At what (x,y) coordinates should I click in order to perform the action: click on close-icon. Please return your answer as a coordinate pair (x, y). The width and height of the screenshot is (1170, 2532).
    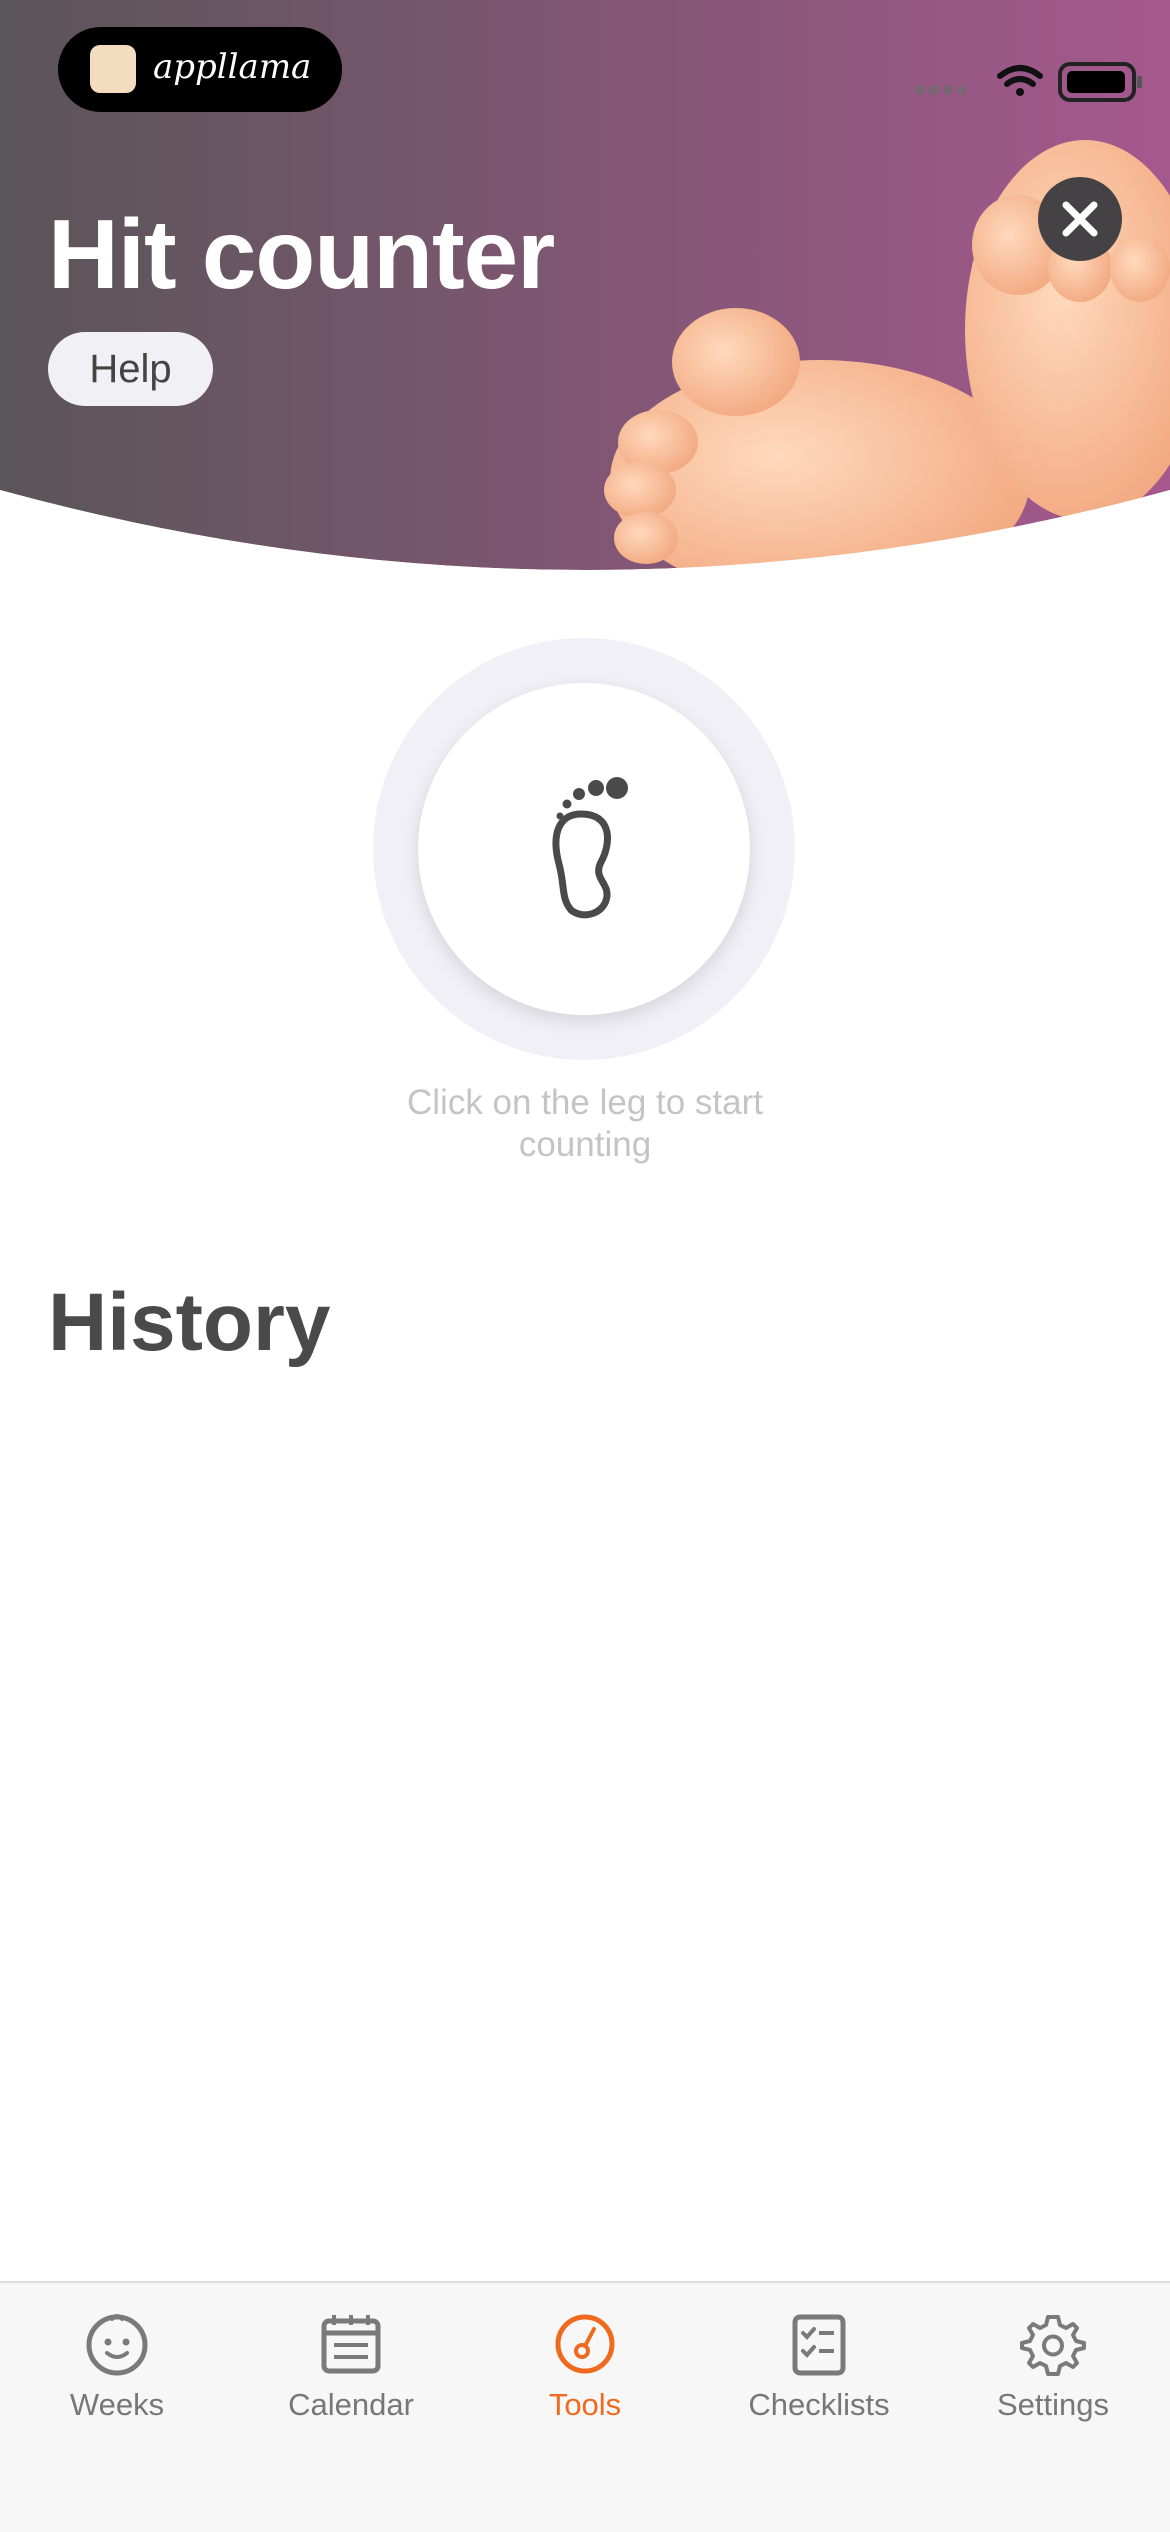
    Looking at the image, I should click on (1080, 219).